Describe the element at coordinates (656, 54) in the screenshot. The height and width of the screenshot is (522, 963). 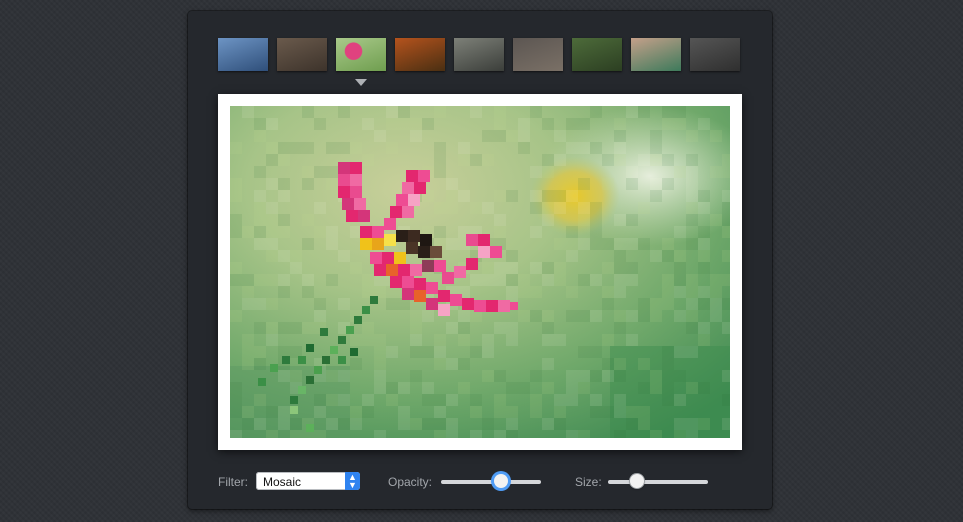
I see `thumbnail-green-shutters` at that location.